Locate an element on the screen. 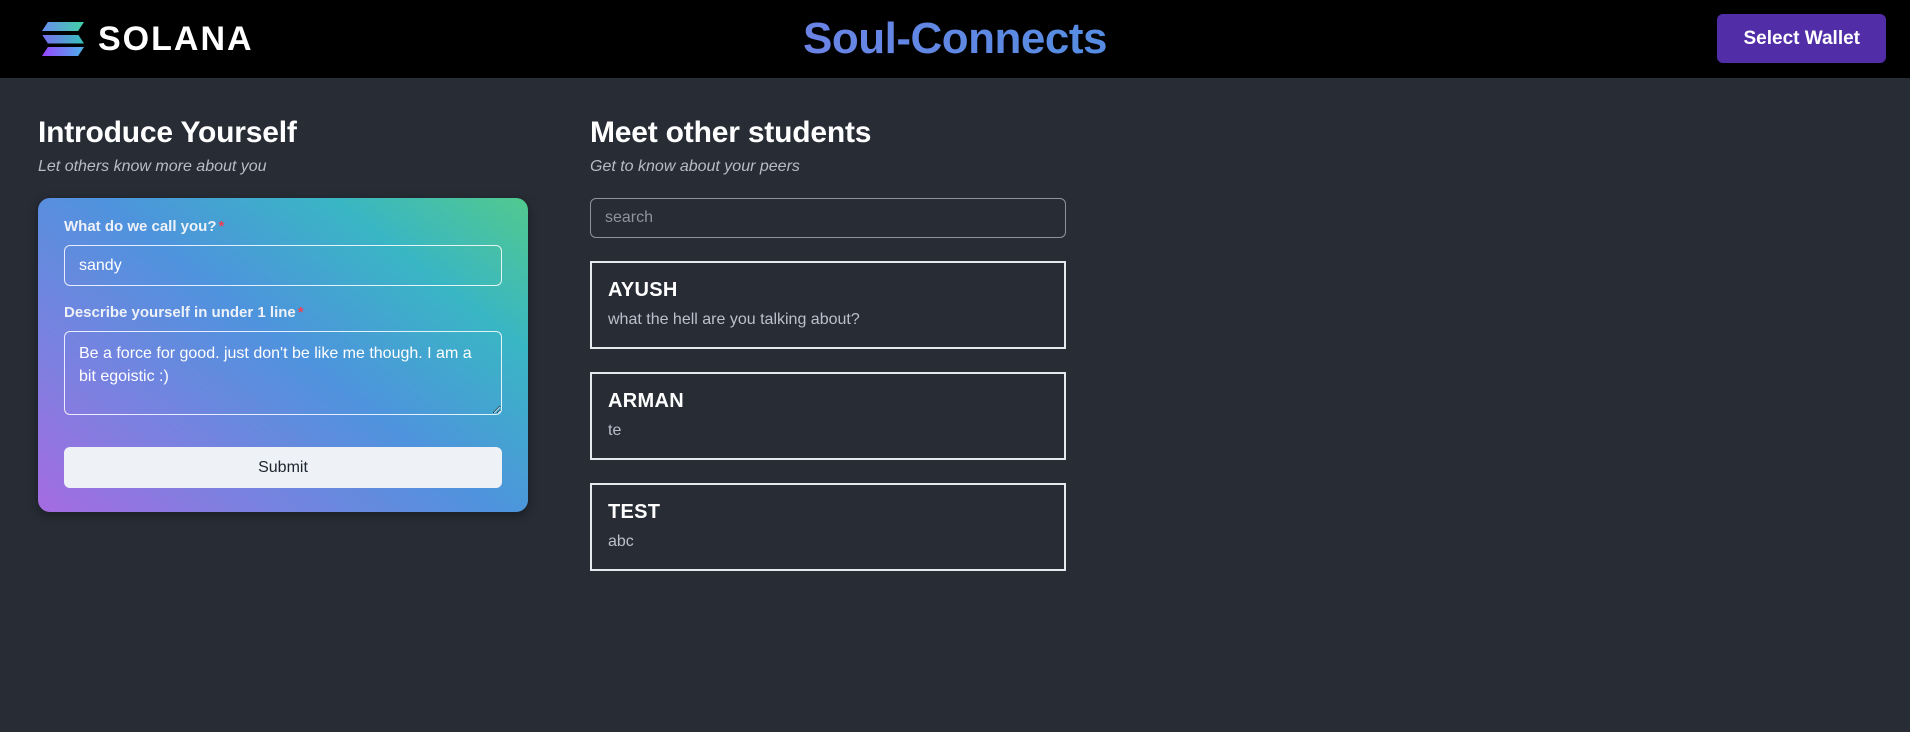  name-field-group: What do we call you? * is located at coordinates (283, 252).